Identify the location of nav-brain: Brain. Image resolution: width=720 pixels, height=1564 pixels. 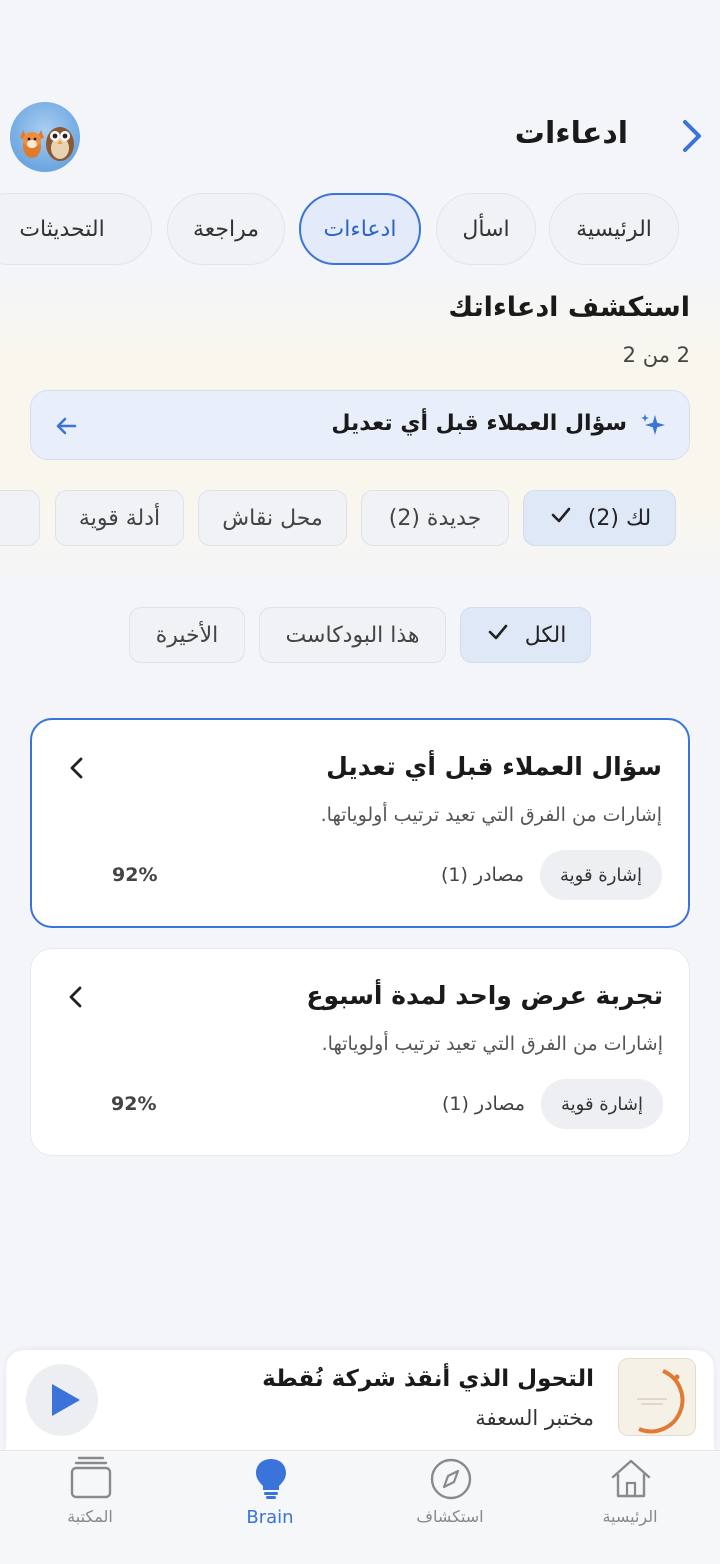
(270, 1507).